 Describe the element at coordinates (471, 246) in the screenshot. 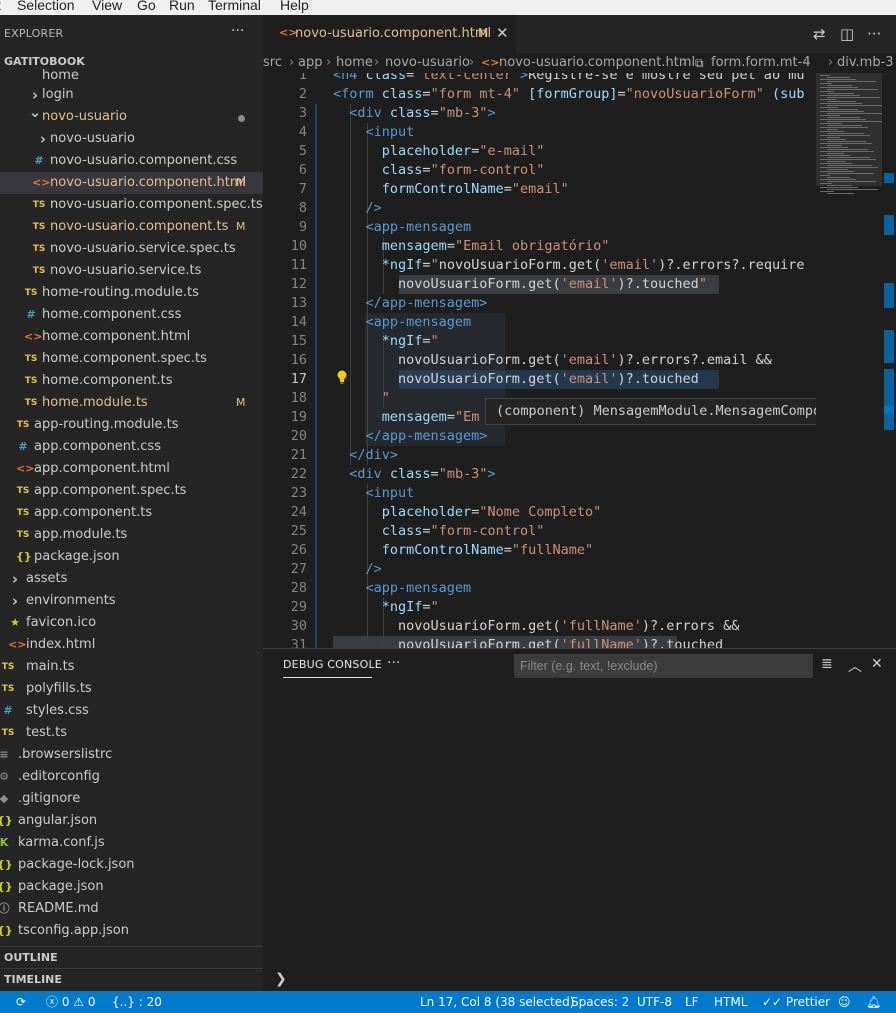

I see `code-line: mensagem="Email obrigatório"` at that location.